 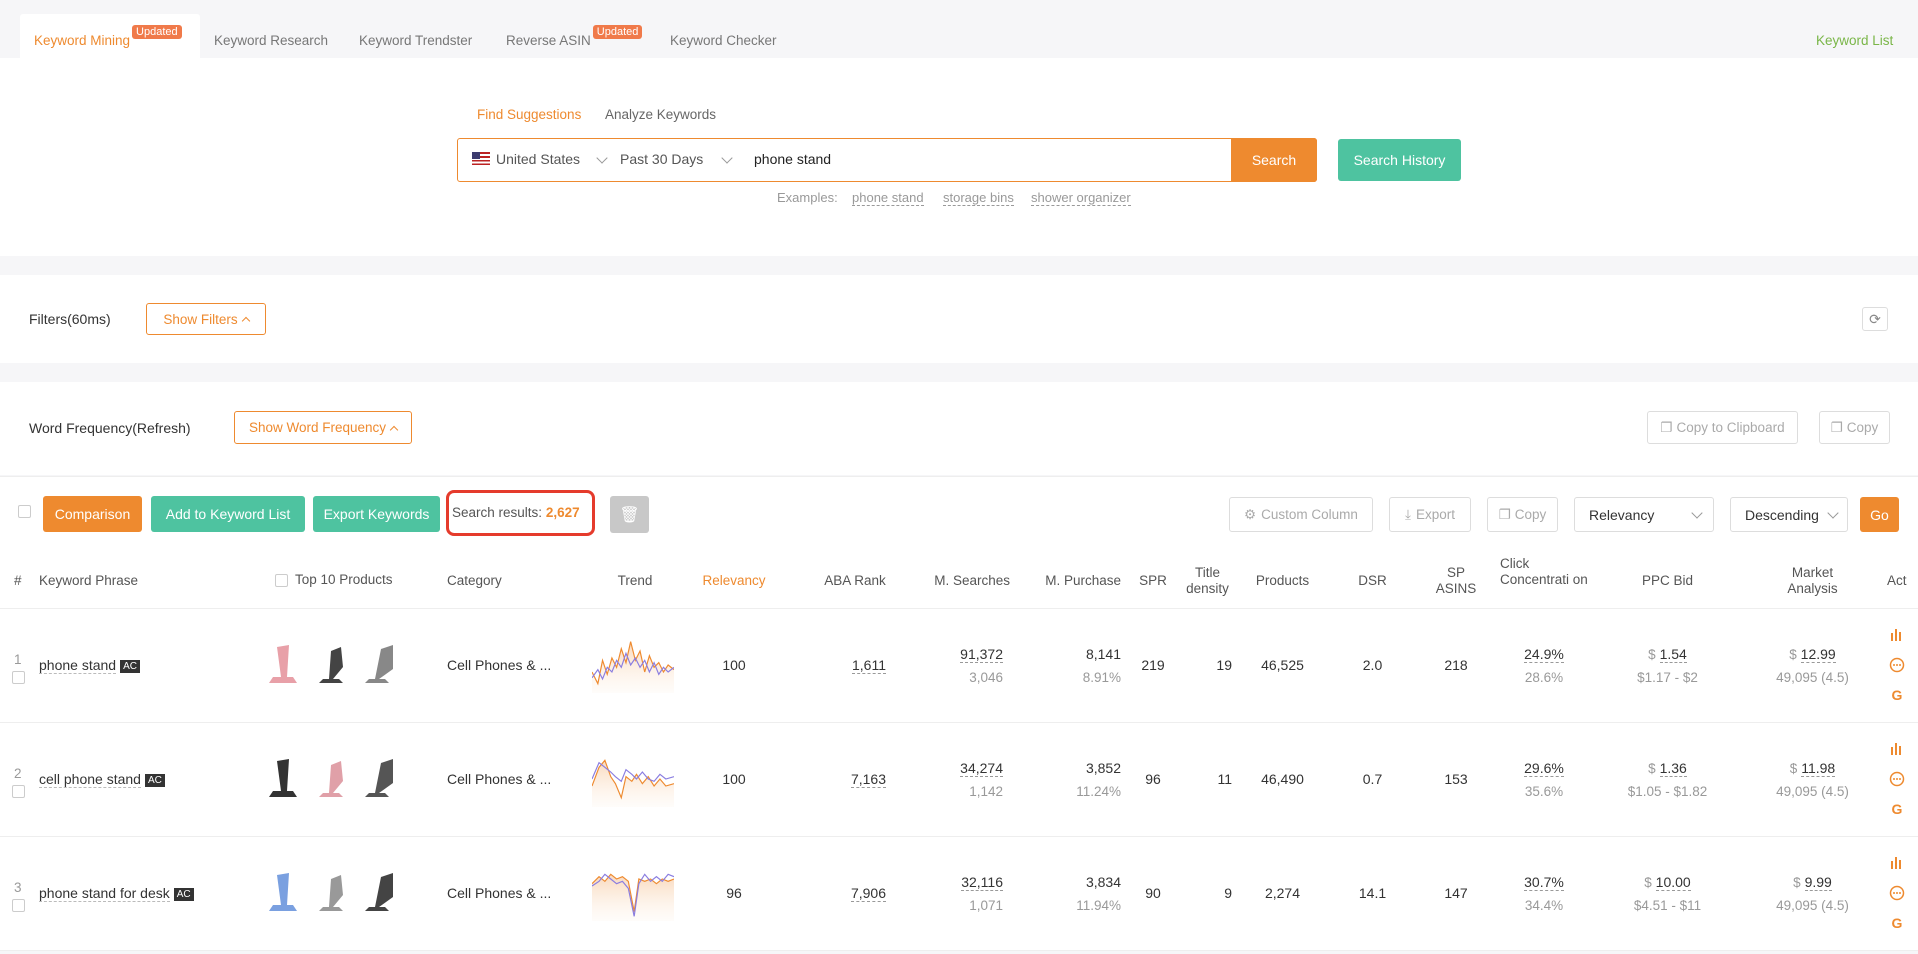 I want to click on header-sp-asins: SP ASINS, so click(x=1456, y=581).